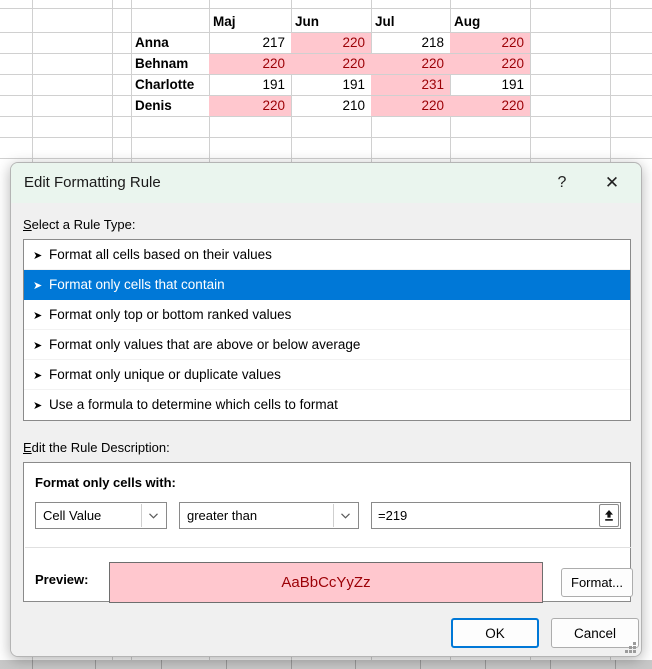 Image resolution: width=652 pixels, height=669 pixels. I want to click on preview-sample: AaBbCcYyZz, so click(326, 582).